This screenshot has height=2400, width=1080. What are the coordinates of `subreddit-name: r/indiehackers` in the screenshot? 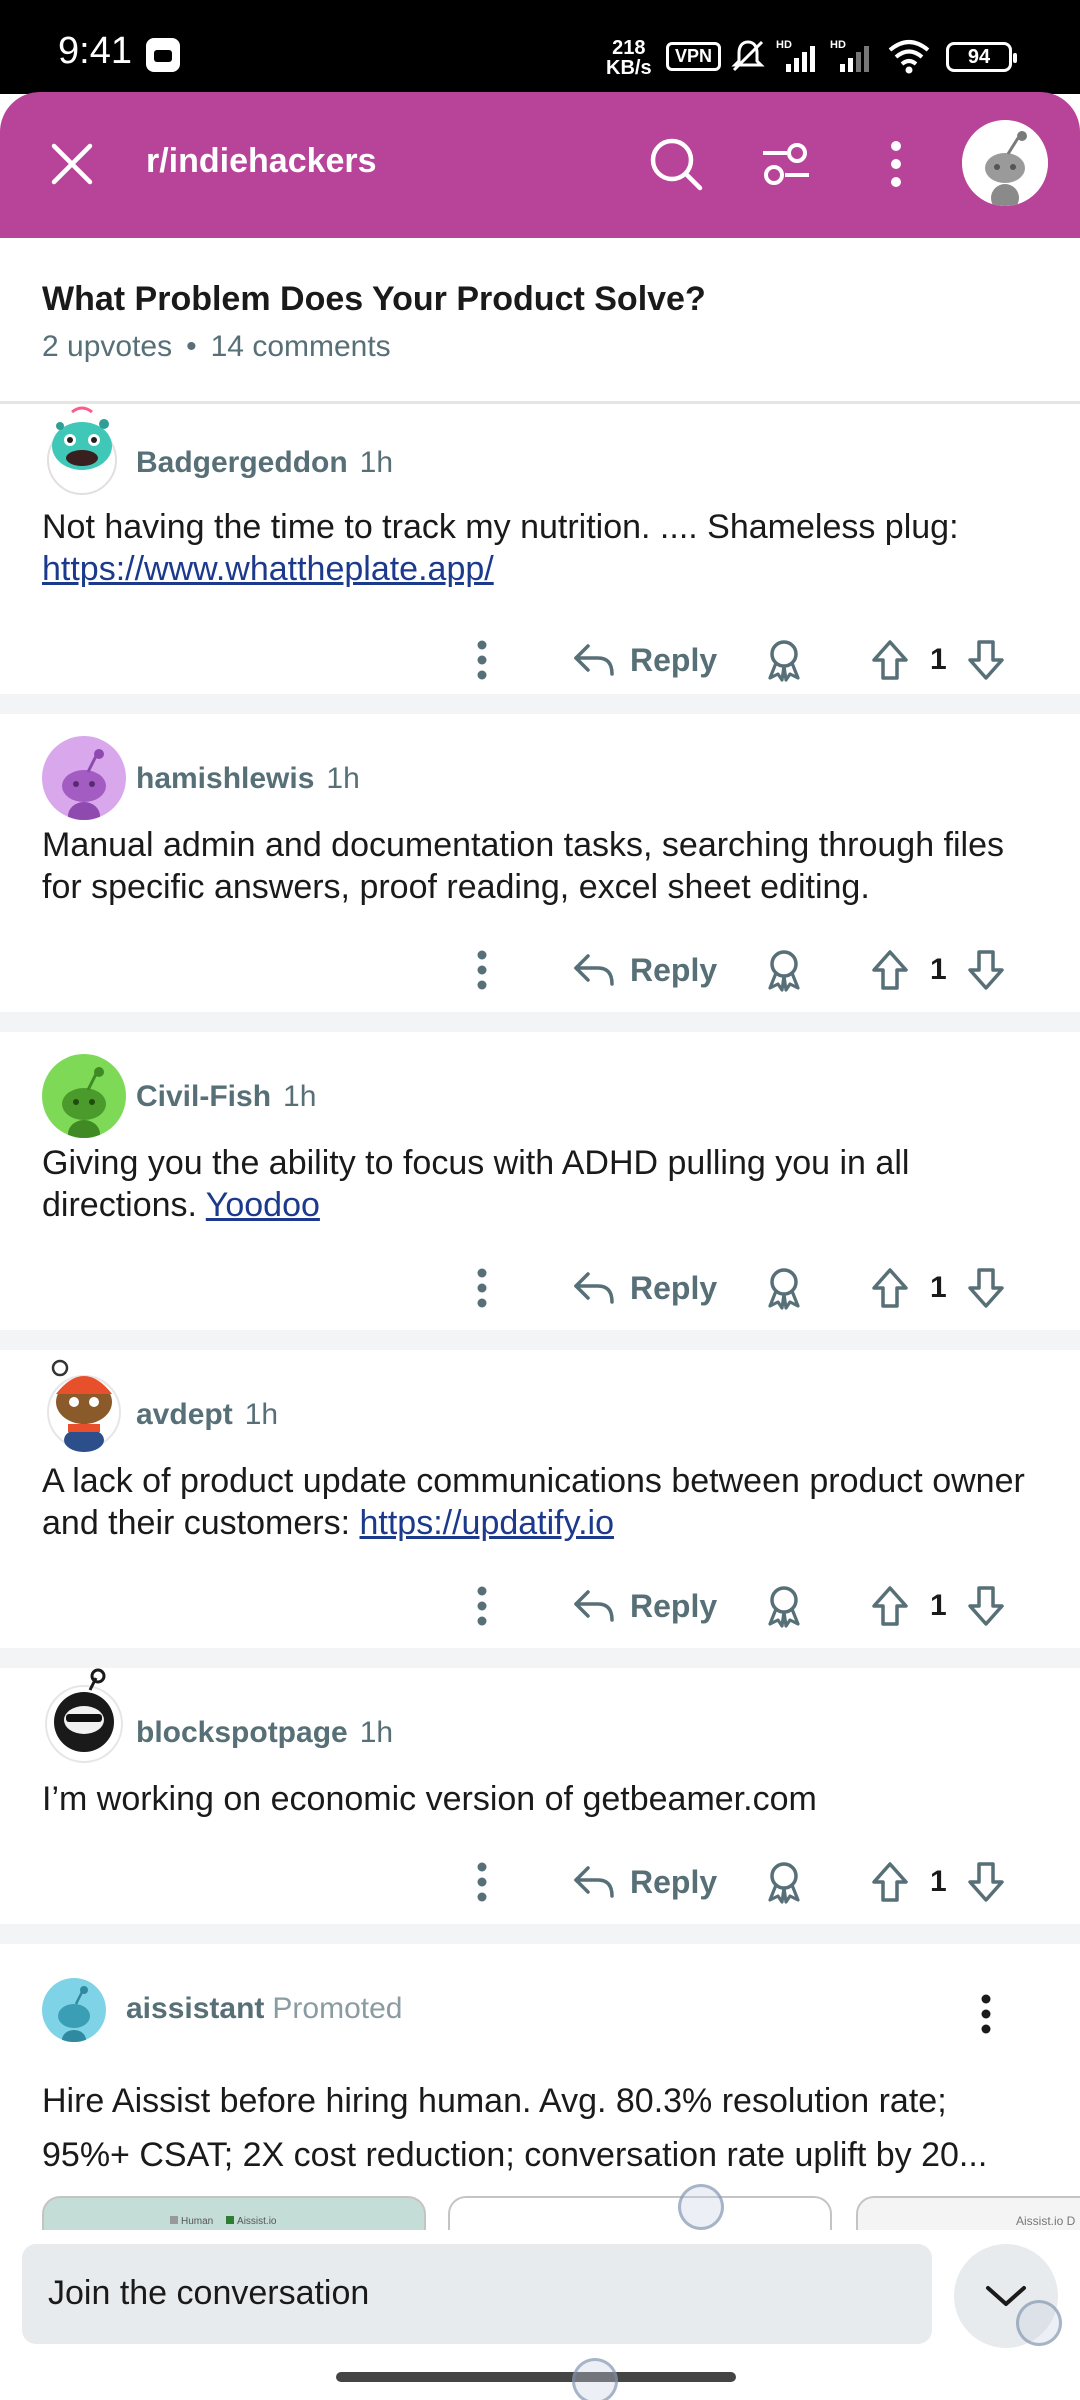 It's located at (261, 161).